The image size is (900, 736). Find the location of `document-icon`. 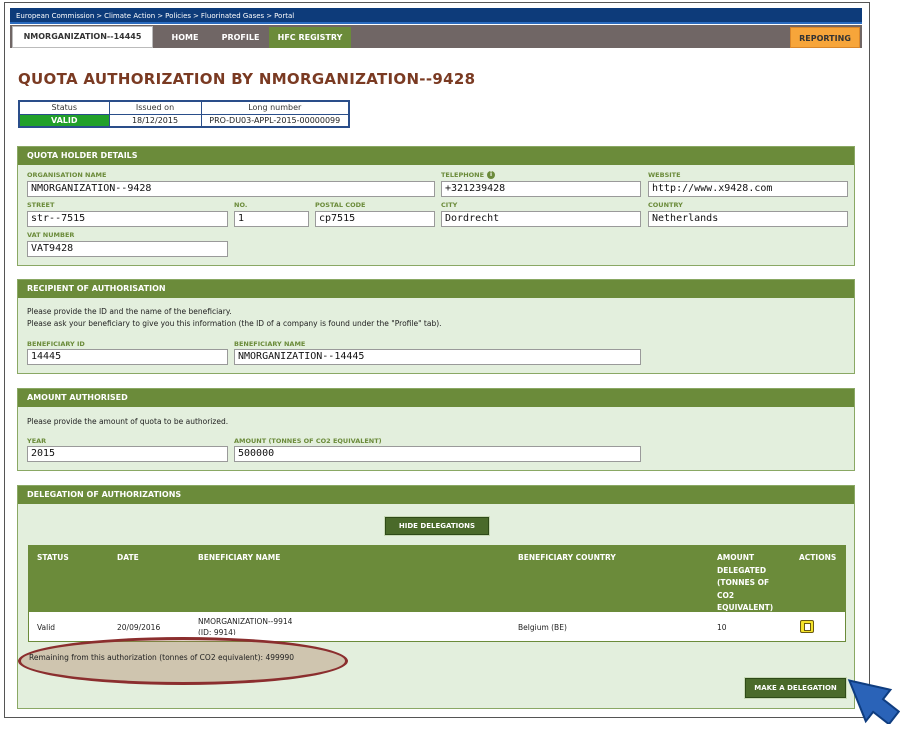

document-icon is located at coordinates (807, 626).